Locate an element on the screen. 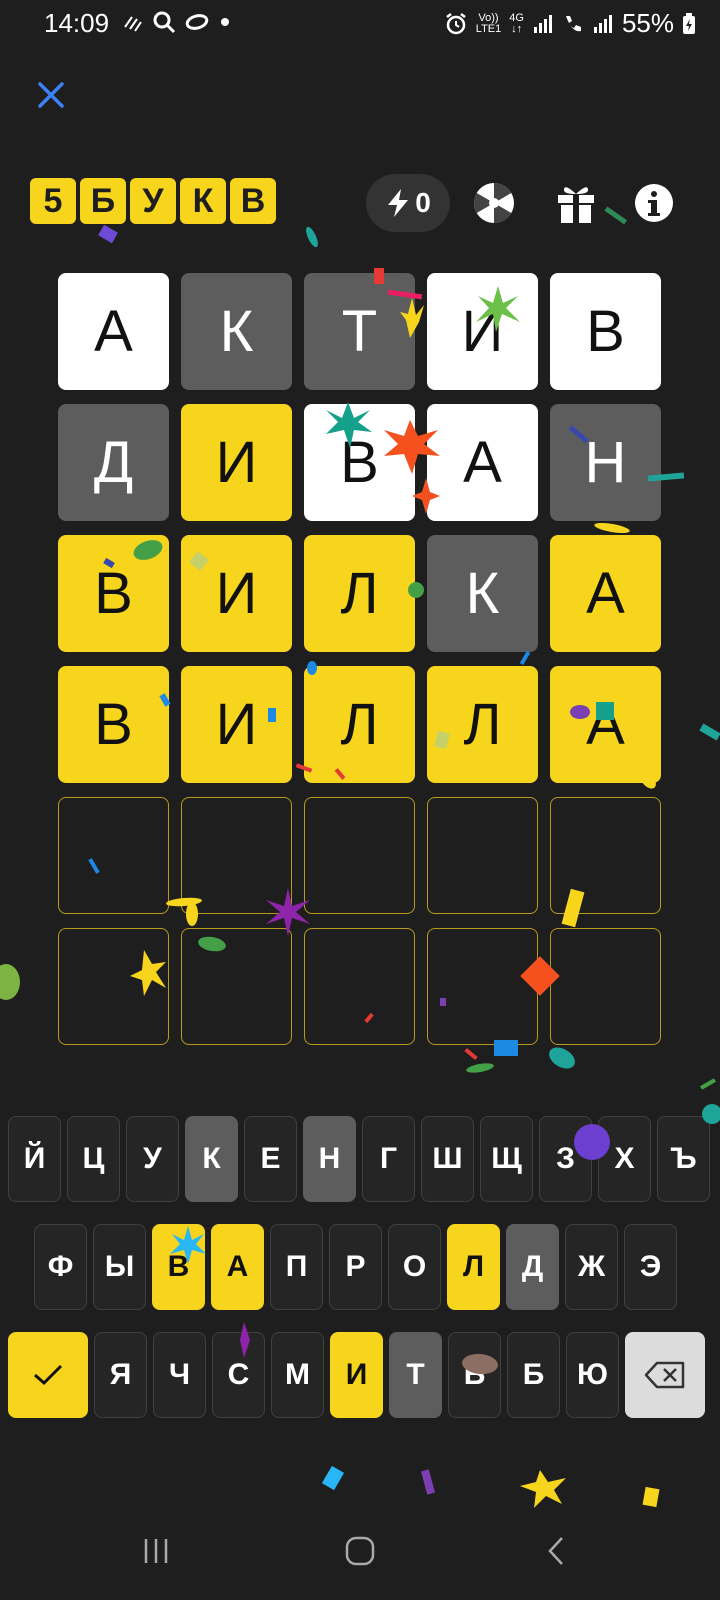  streak-count: 0 is located at coordinates (423, 202).